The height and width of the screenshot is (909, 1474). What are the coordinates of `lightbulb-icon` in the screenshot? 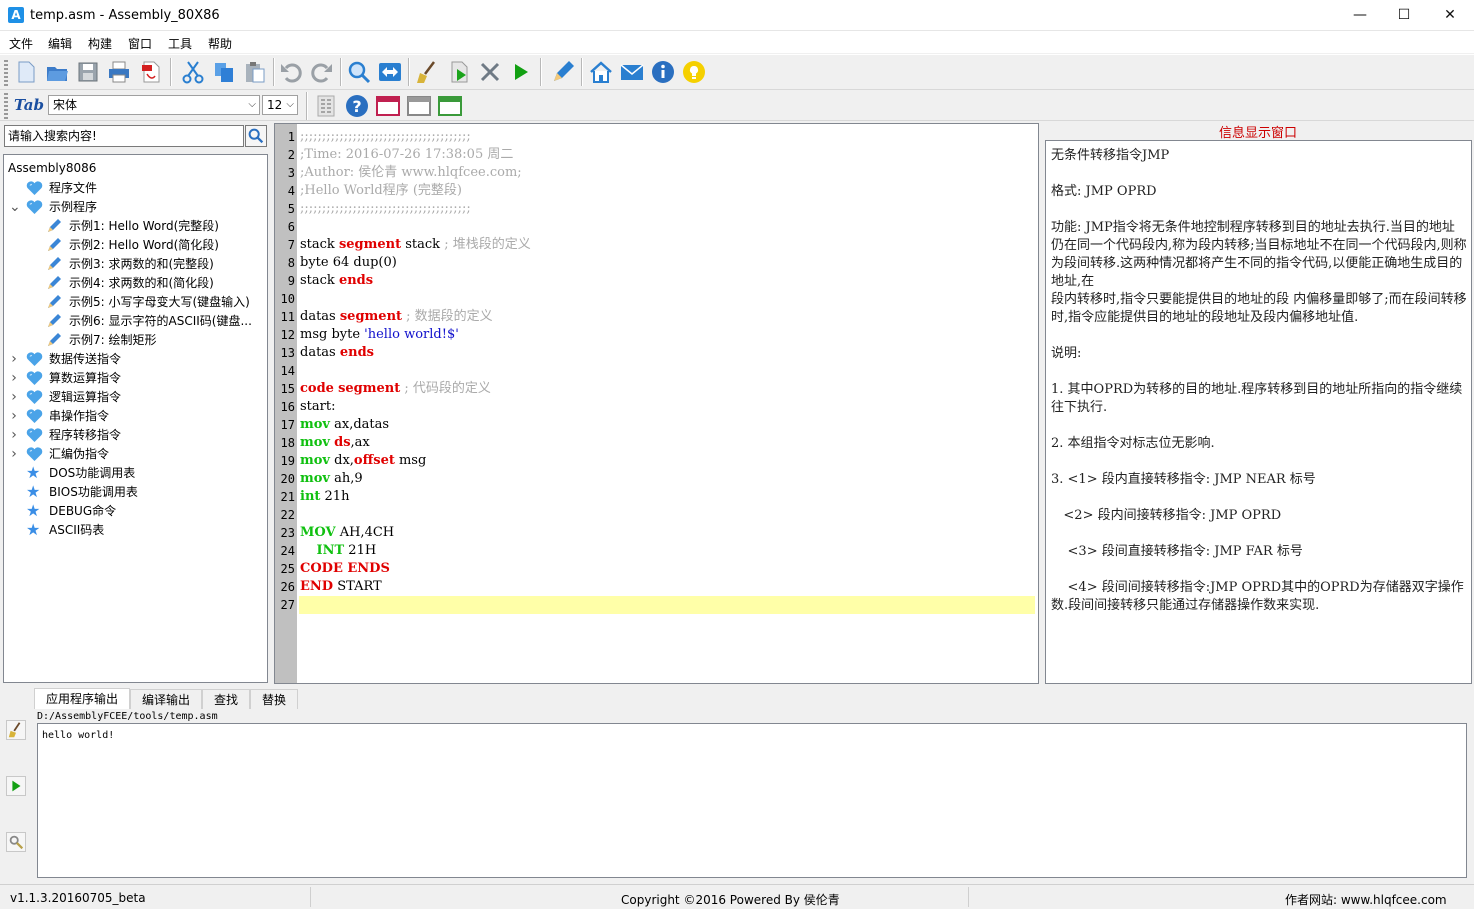 It's located at (694, 72).